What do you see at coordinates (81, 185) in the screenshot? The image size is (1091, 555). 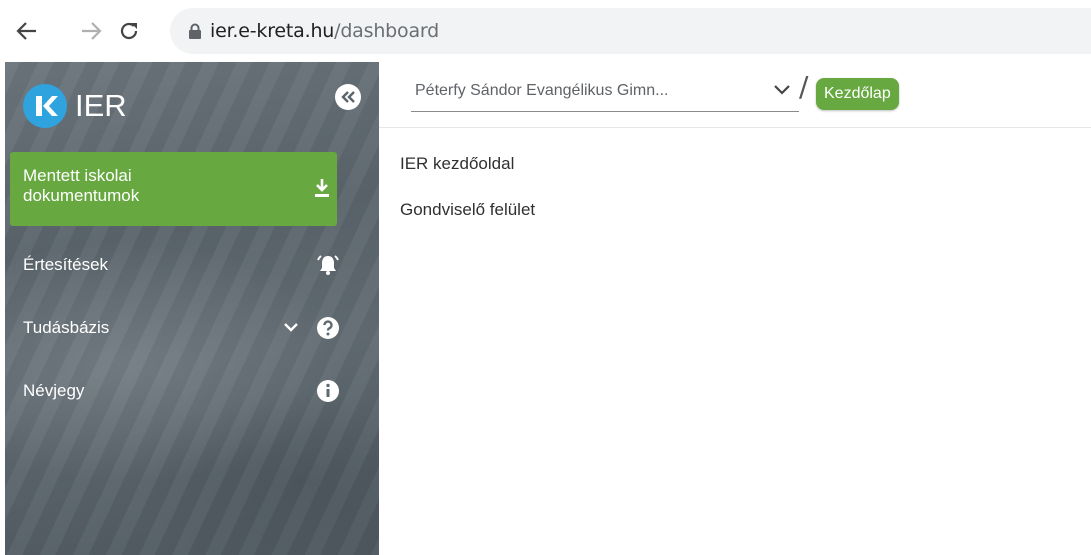 I see `sidebar-item-label: Mentett iskolai dokumentumok` at bounding box center [81, 185].